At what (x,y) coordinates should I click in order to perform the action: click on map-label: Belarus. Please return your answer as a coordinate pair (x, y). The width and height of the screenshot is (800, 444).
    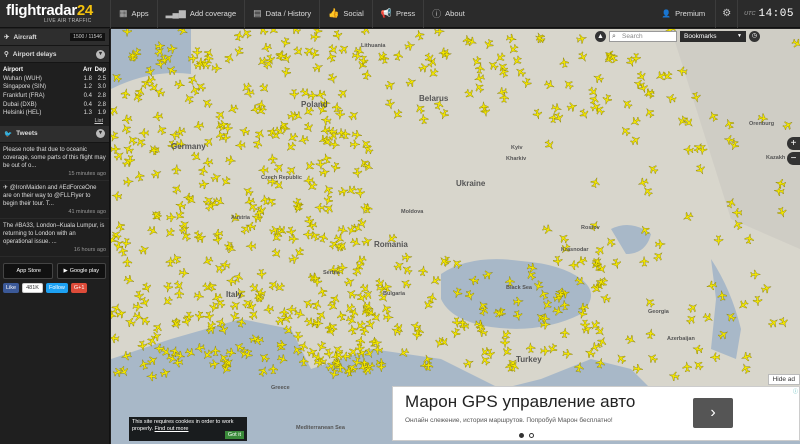
    Looking at the image, I should click on (434, 98).